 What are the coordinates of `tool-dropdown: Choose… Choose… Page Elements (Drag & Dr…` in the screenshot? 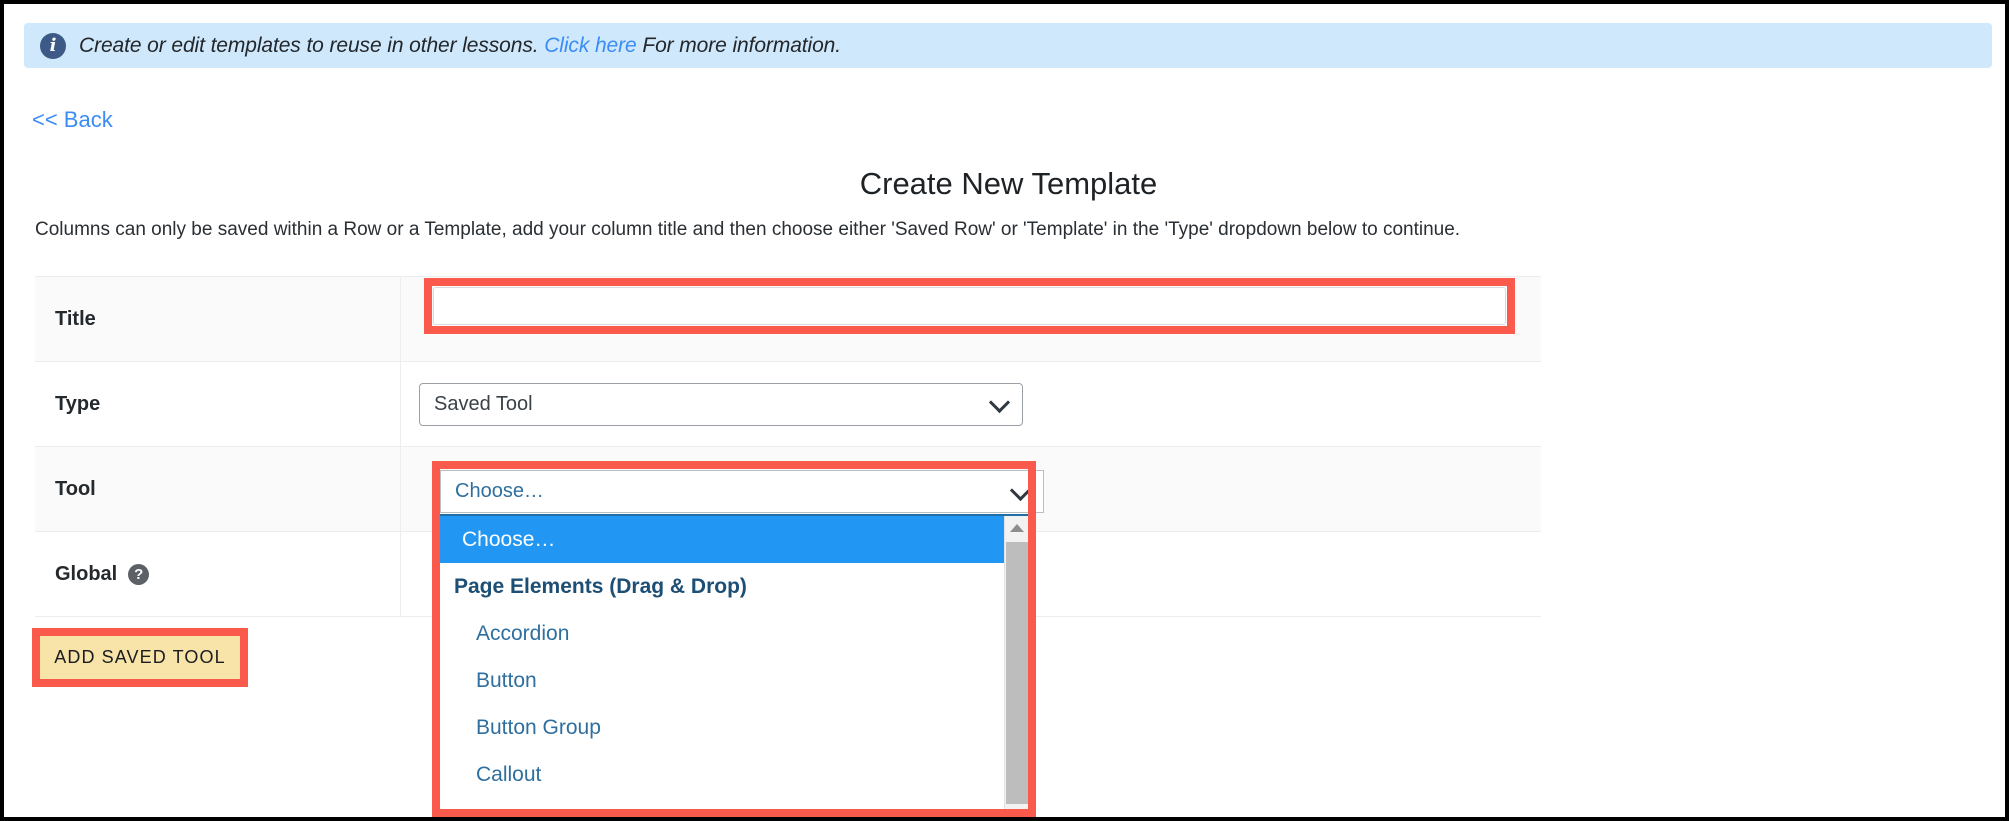 It's located at (742, 639).